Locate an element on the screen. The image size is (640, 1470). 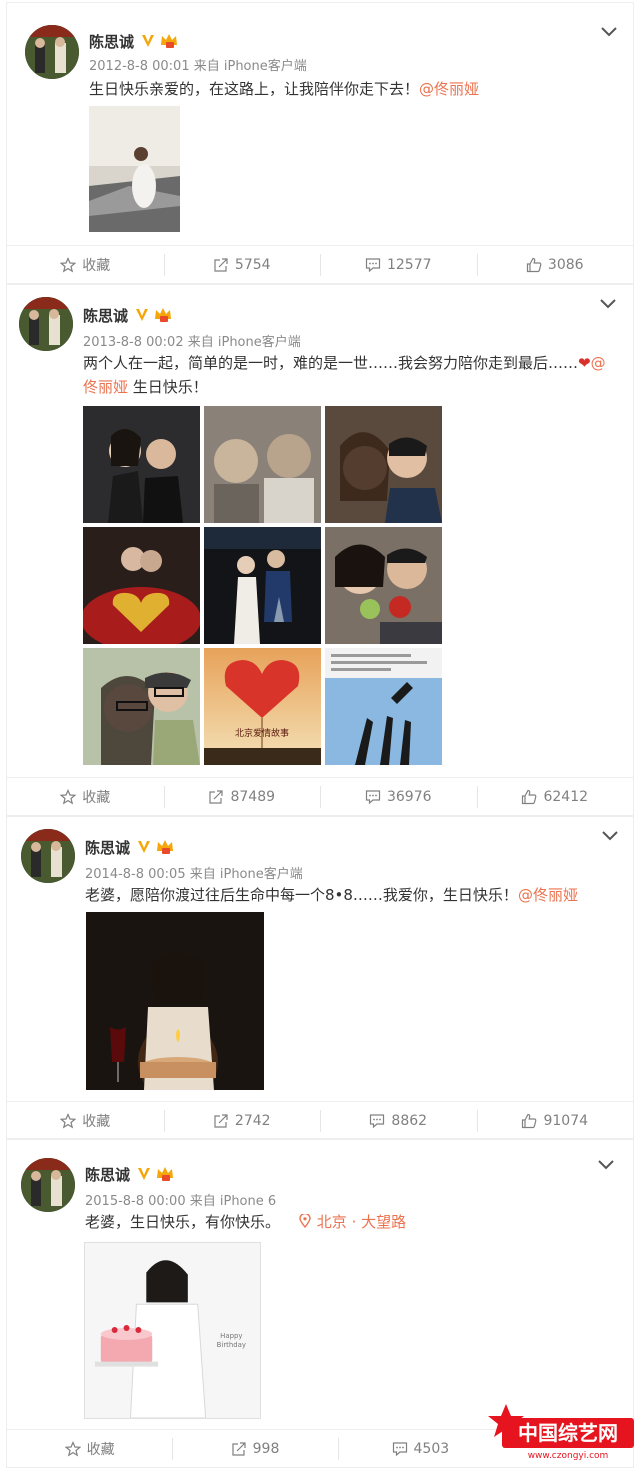
post-text-tail: 生日快乐！ is located at coordinates (168, 387).